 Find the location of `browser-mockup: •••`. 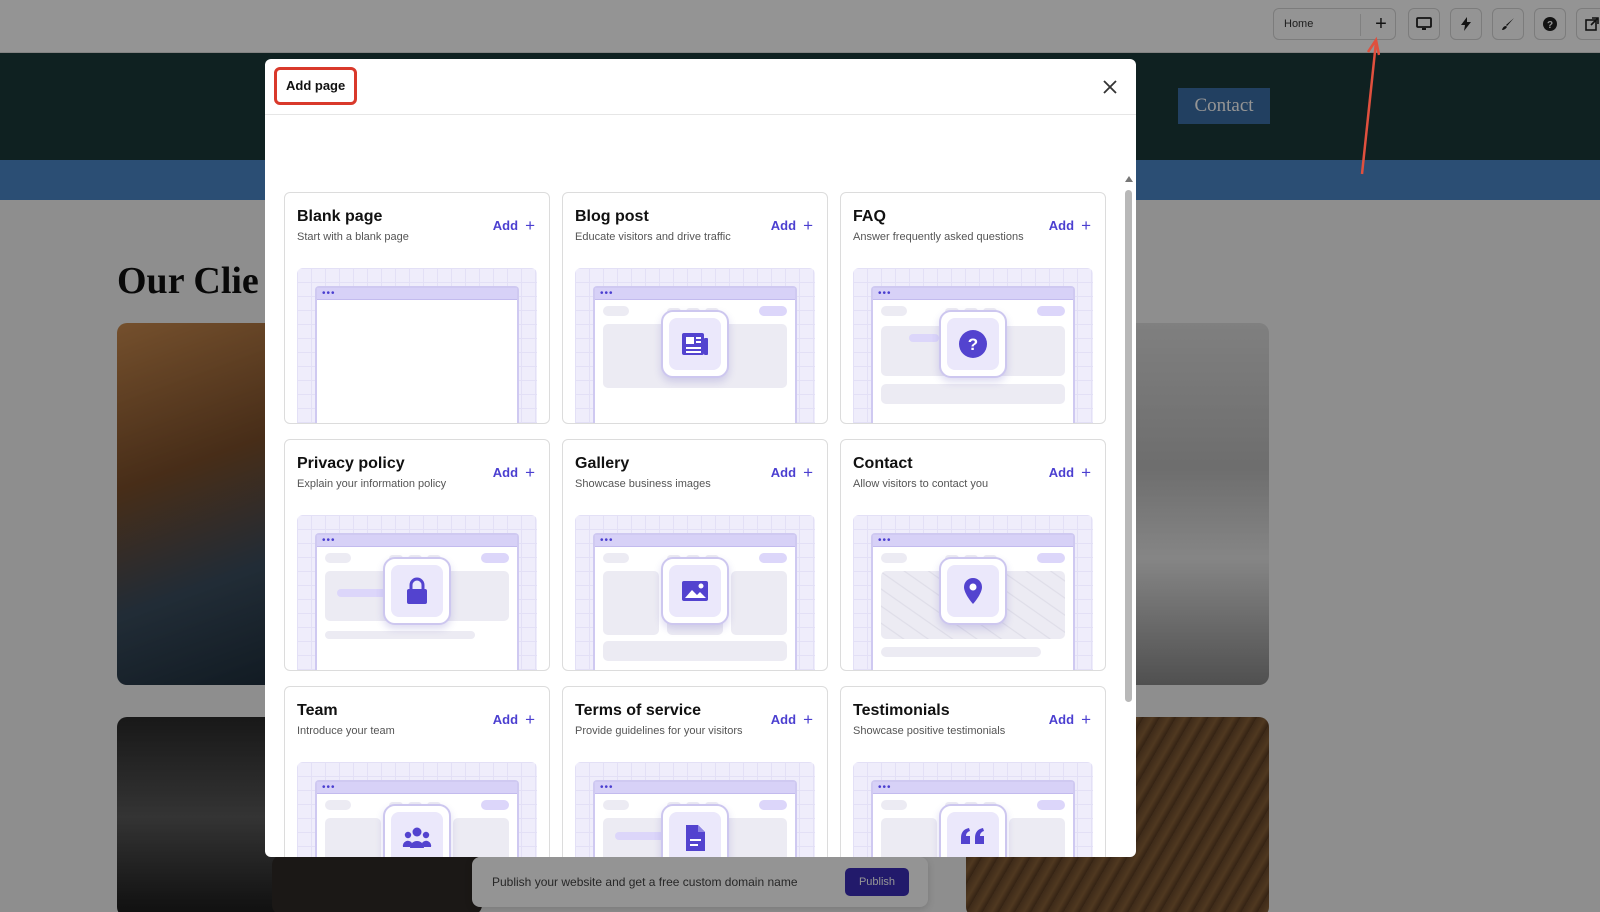

browser-mockup: ••• is located at coordinates (417, 354).